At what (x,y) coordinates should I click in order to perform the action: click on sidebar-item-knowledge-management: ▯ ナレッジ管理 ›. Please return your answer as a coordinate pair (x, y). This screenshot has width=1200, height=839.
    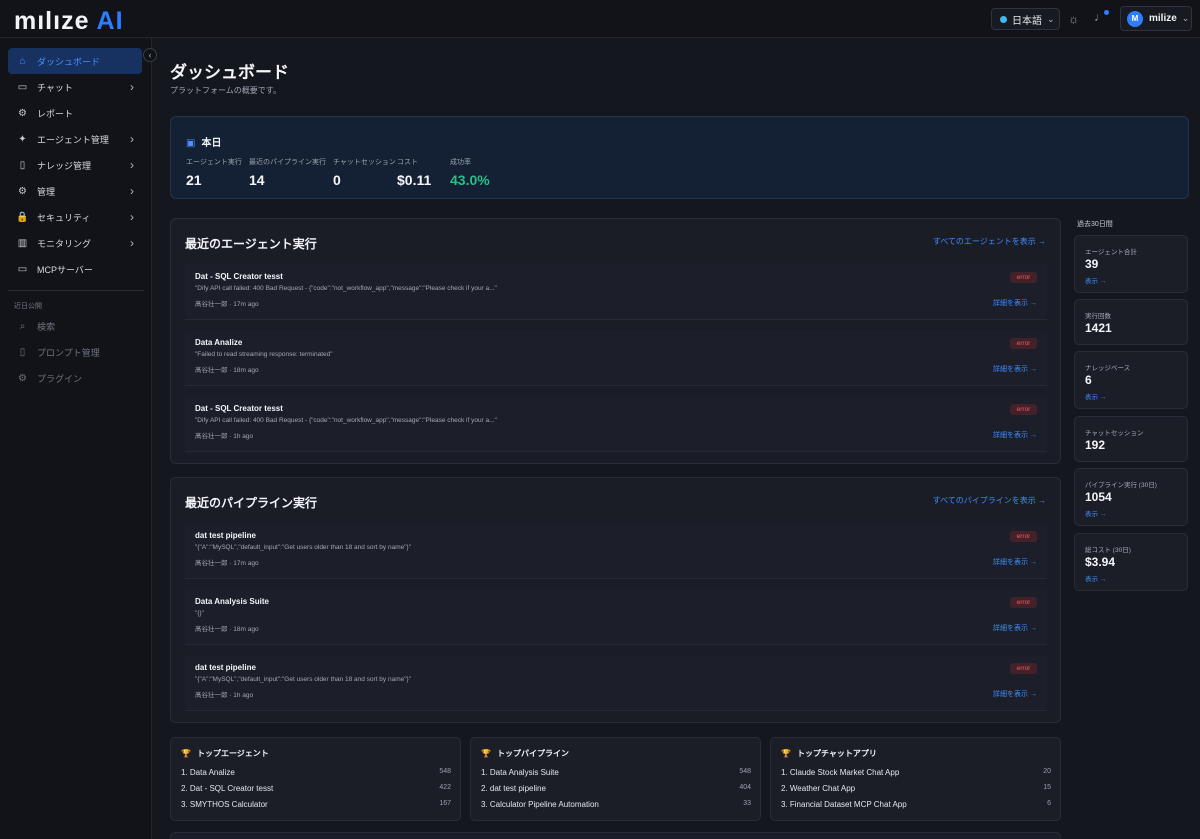
    Looking at the image, I should click on (75, 165).